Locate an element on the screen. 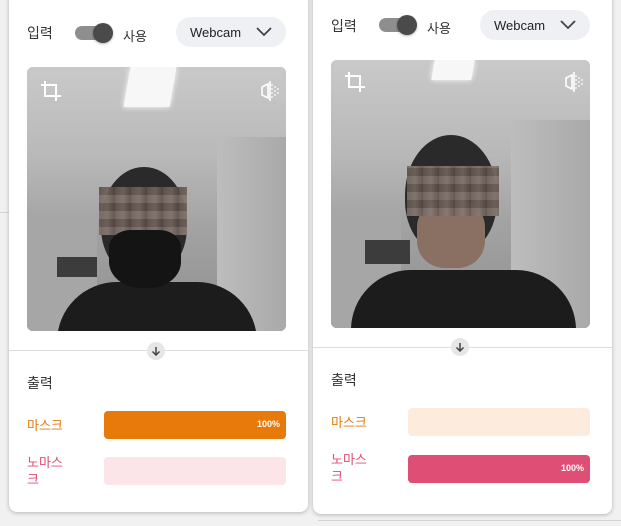  nomask-confidence-bar: 100% is located at coordinates (499, 469).